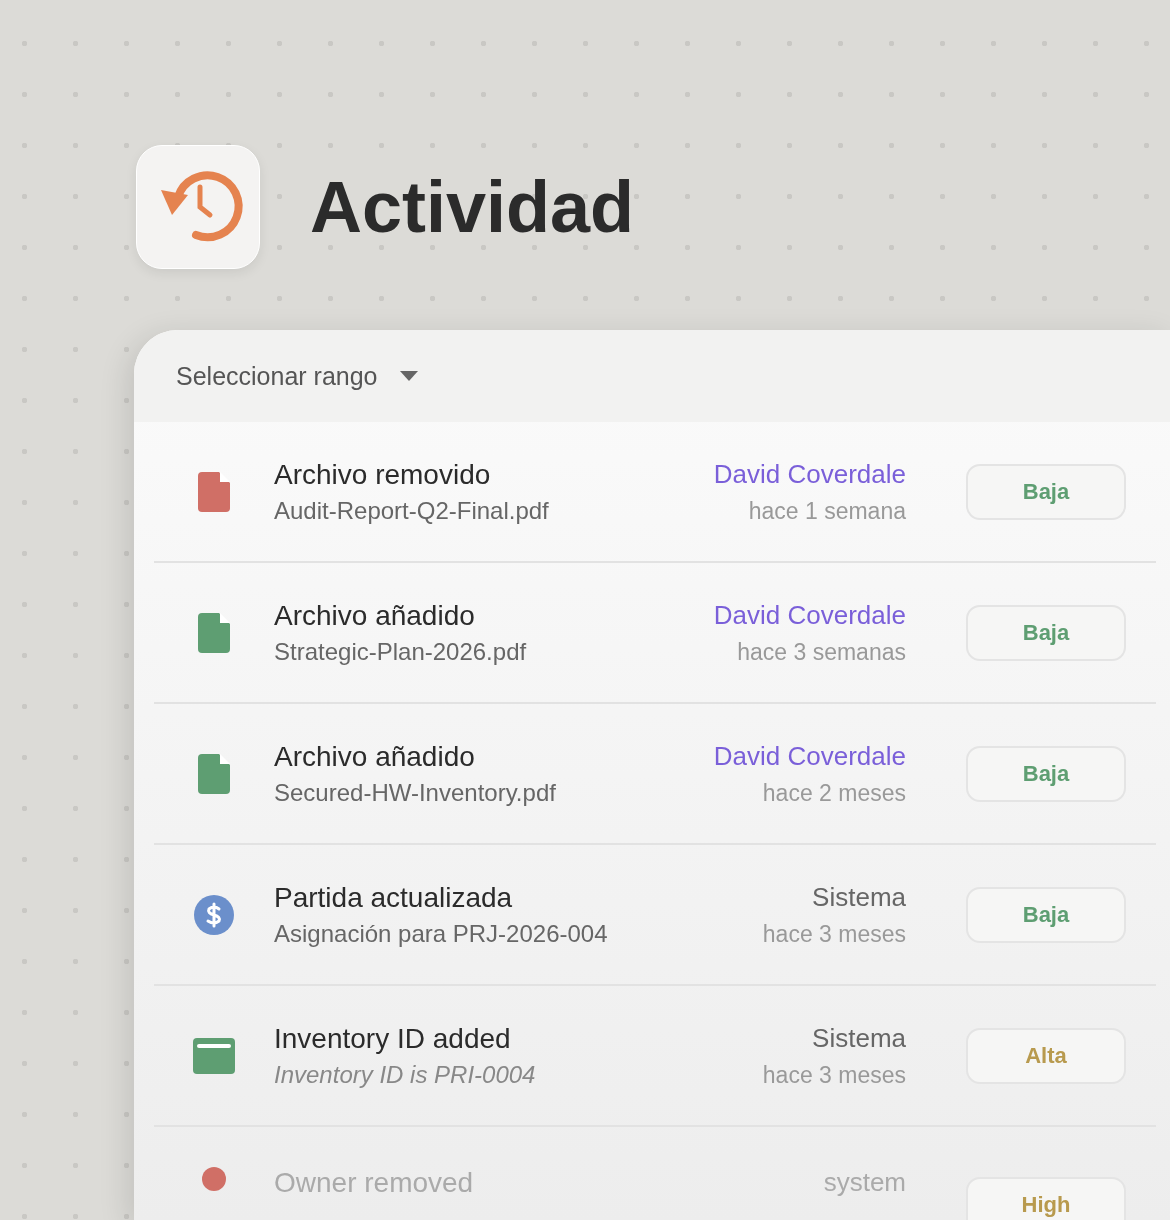 Image resolution: width=1170 pixels, height=1220 pixels. I want to click on priority-badge: Alta, so click(1046, 1055).